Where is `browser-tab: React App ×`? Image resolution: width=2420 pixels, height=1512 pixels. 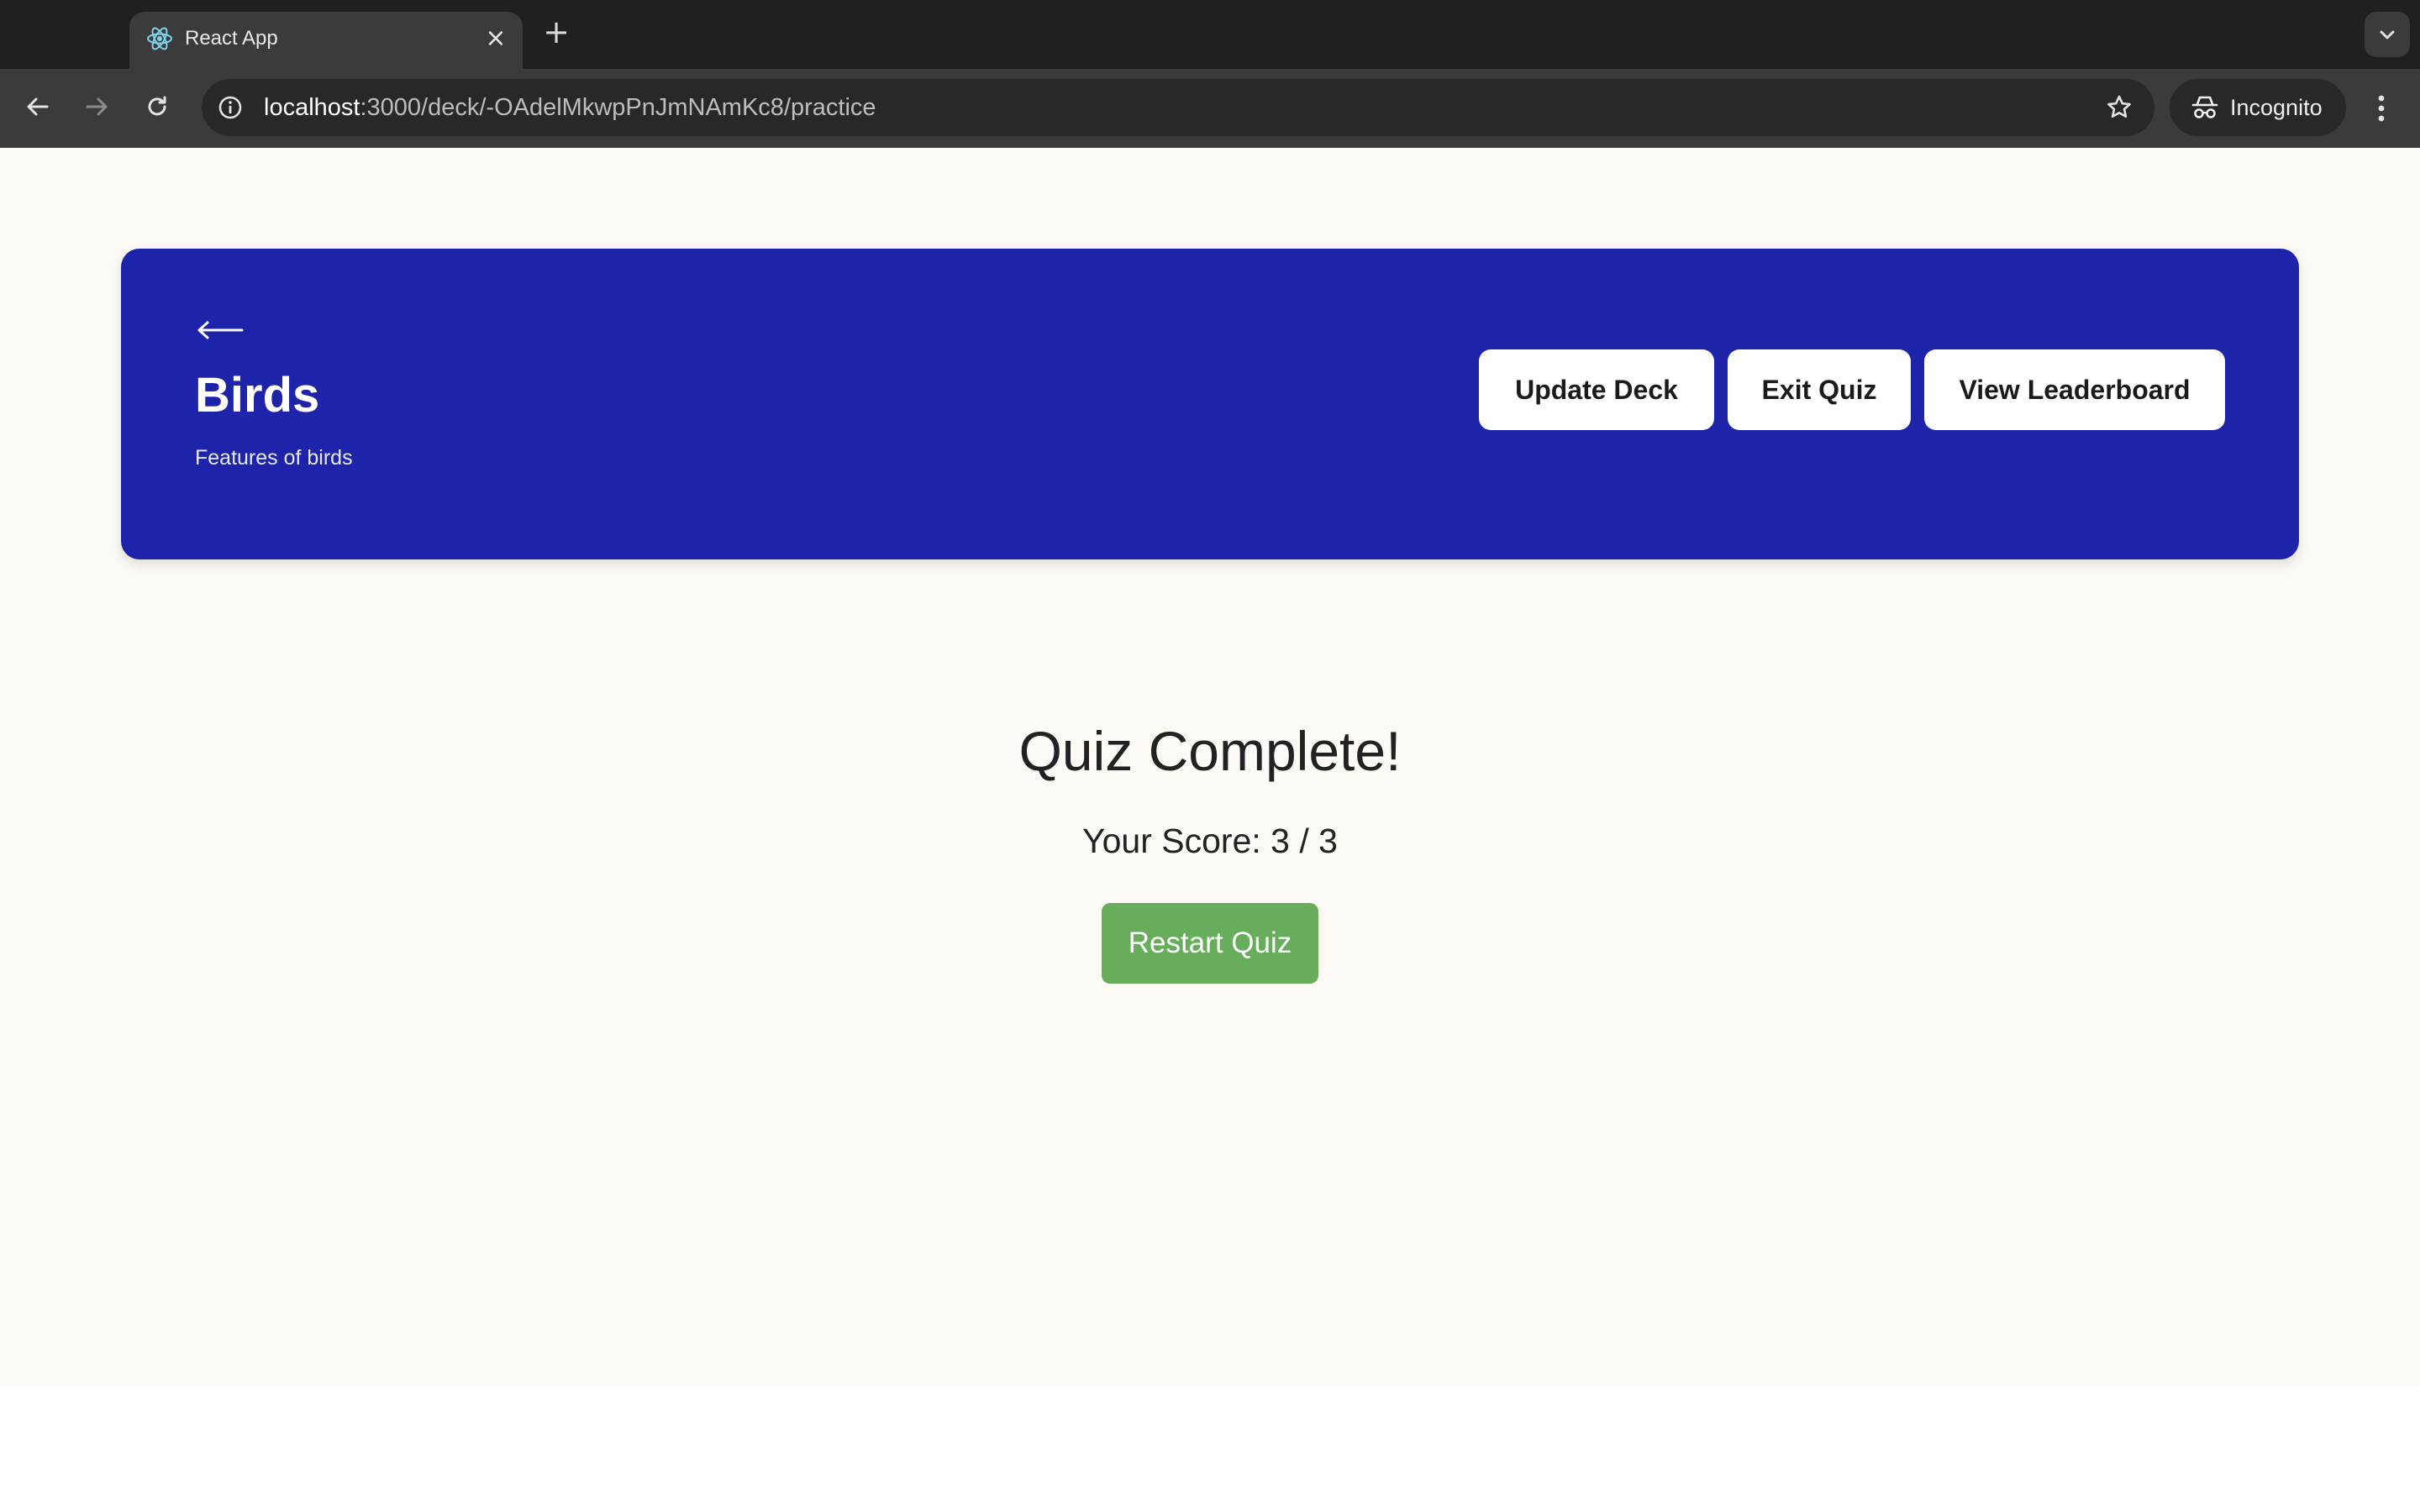
browser-tab: React App × is located at coordinates (326, 40).